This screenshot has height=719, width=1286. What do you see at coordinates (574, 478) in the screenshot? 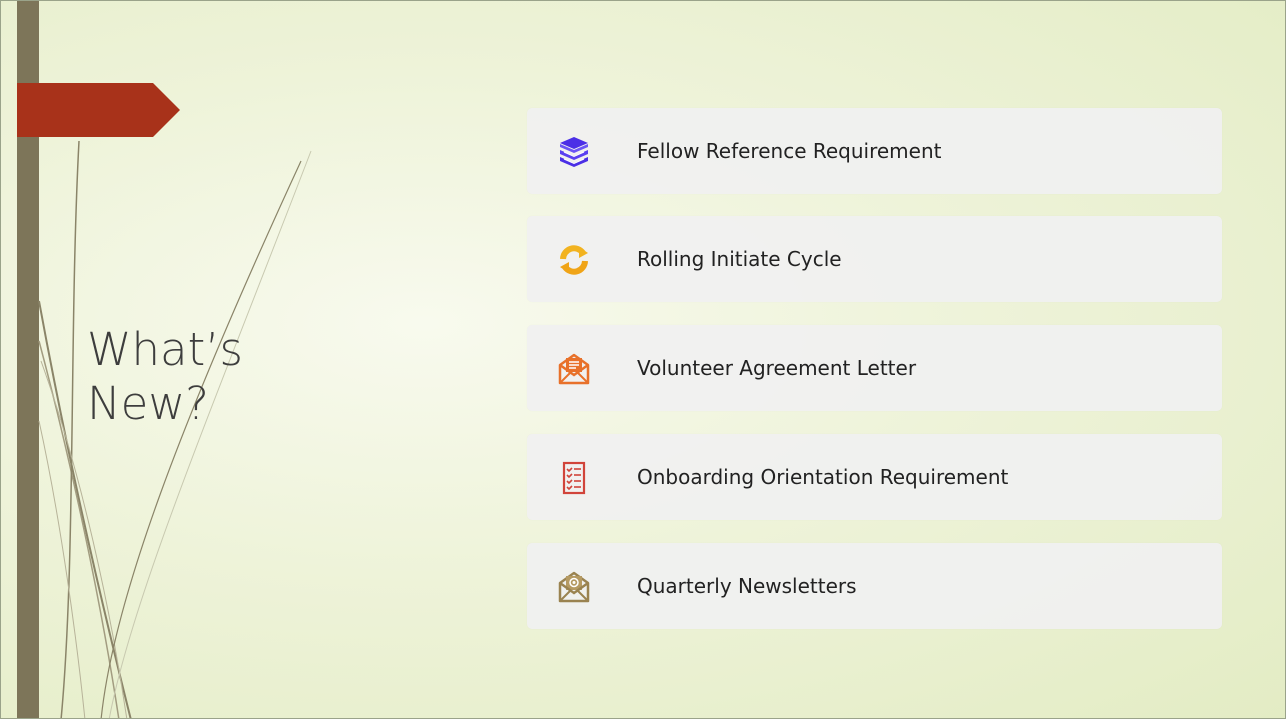
I see `checklist-icon` at bounding box center [574, 478].